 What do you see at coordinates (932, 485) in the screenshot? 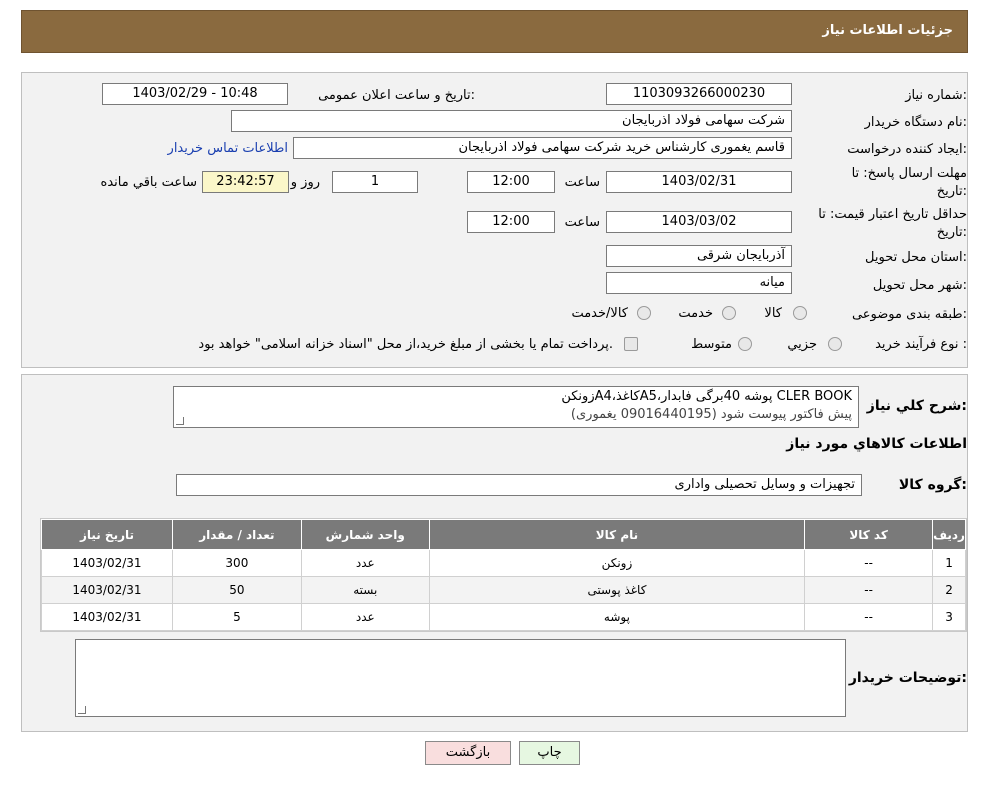
I see `goods-group-label: گروه کالا:` at bounding box center [932, 485].